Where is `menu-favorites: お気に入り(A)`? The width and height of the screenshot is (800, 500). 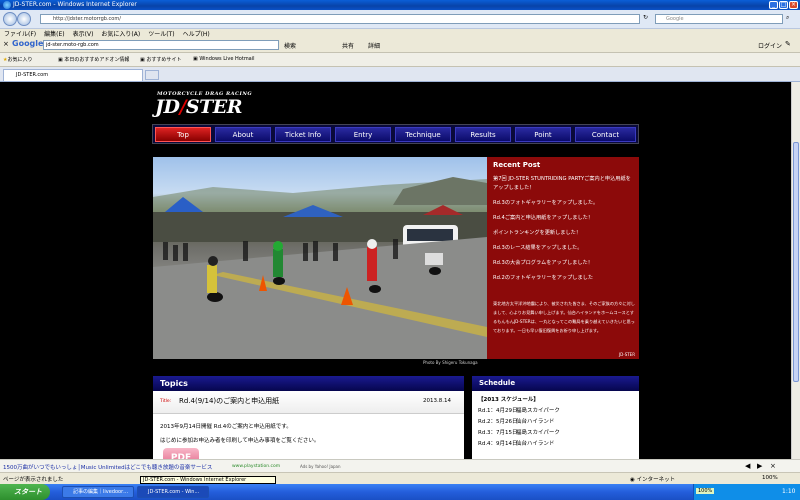 menu-favorites: お気に入り(A) is located at coordinates (120, 34).